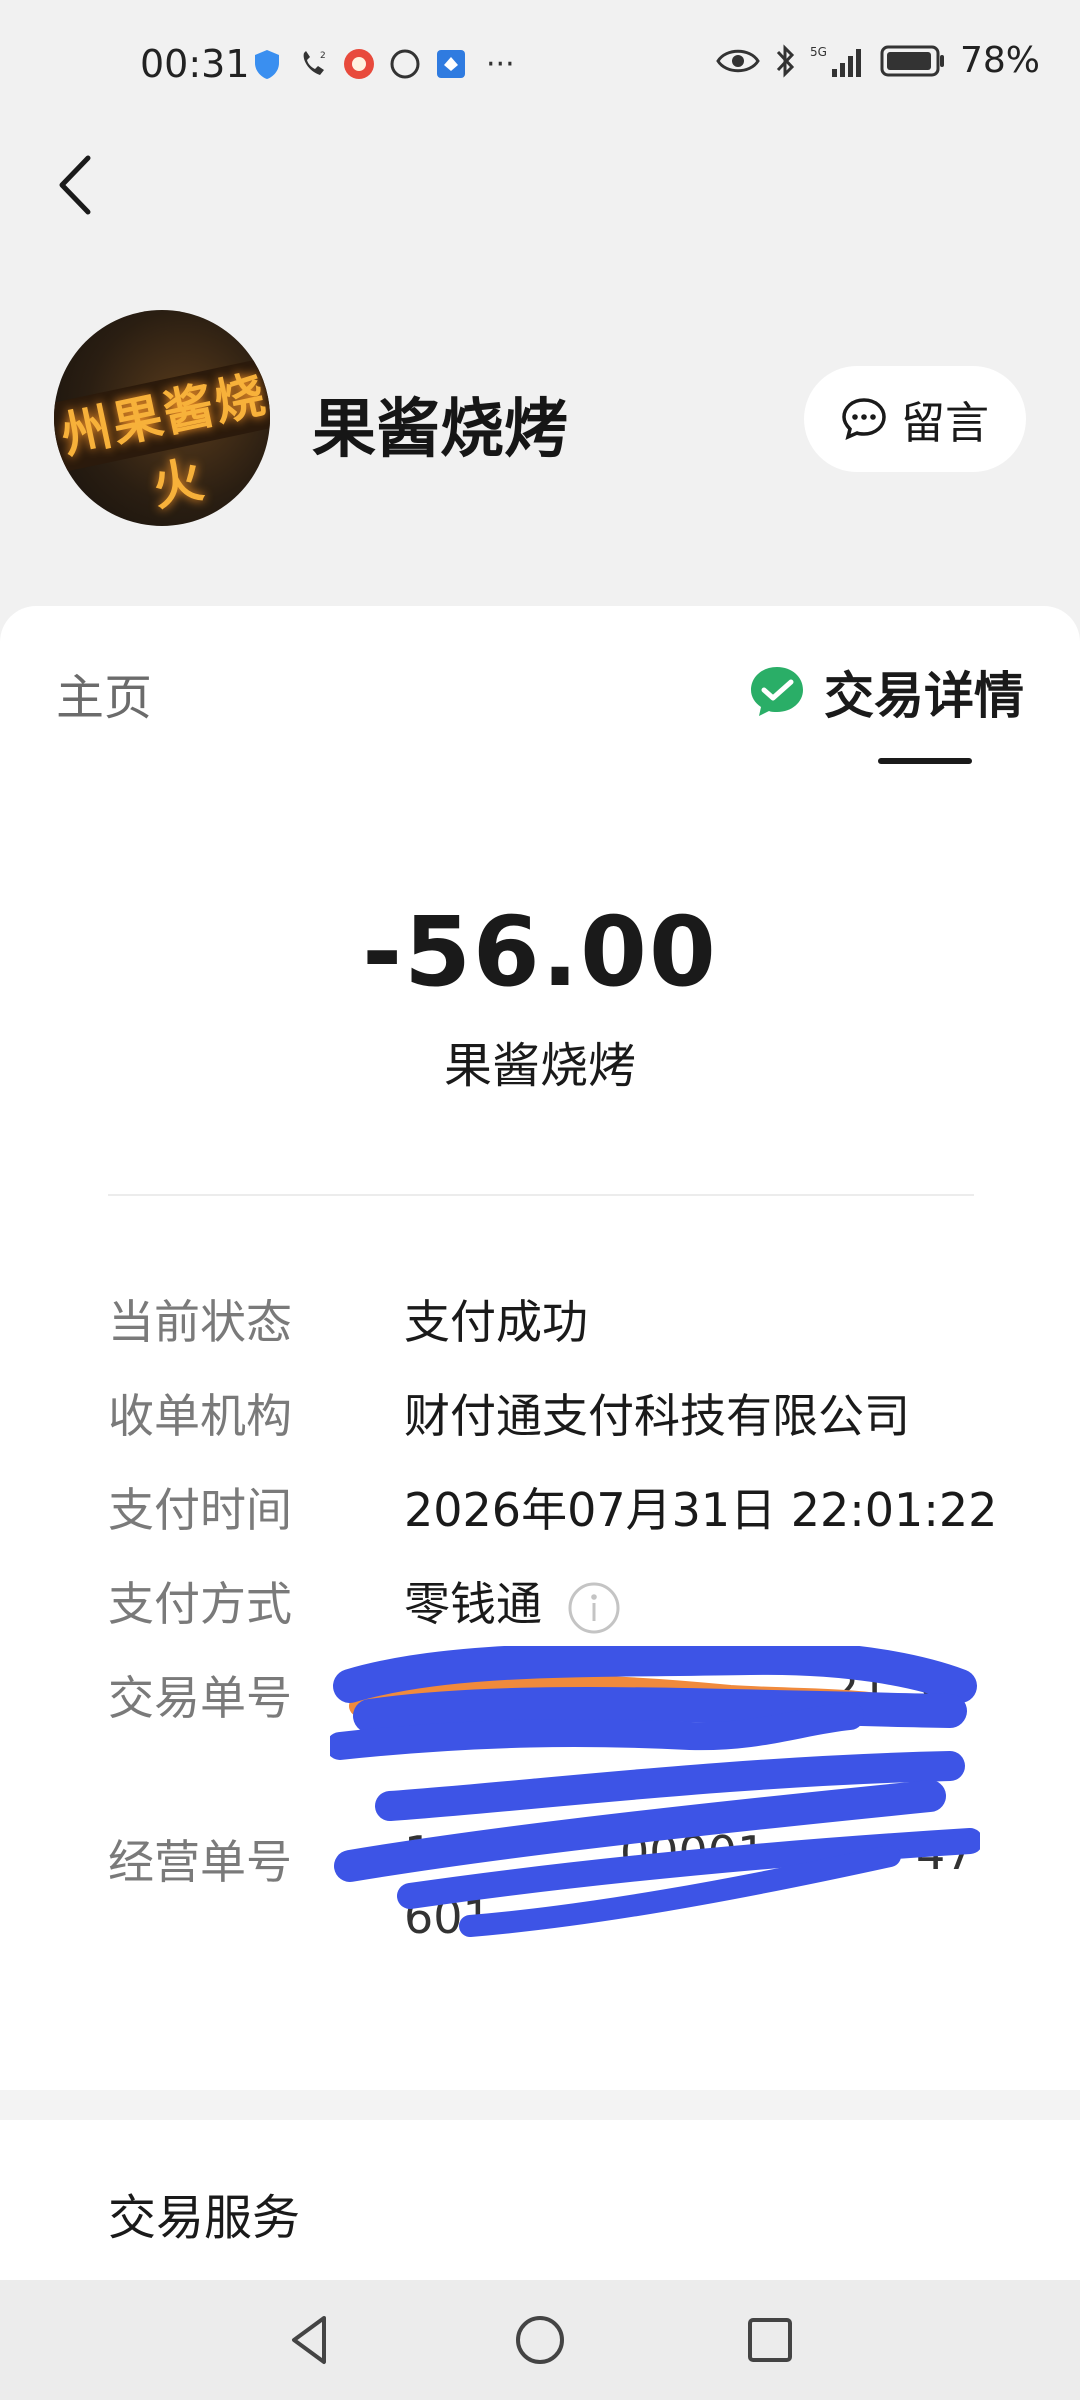 The height and width of the screenshot is (2400, 1080). Describe the element at coordinates (500, 64) in the screenshot. I see `more-notifications-indicator: ···` at that location.